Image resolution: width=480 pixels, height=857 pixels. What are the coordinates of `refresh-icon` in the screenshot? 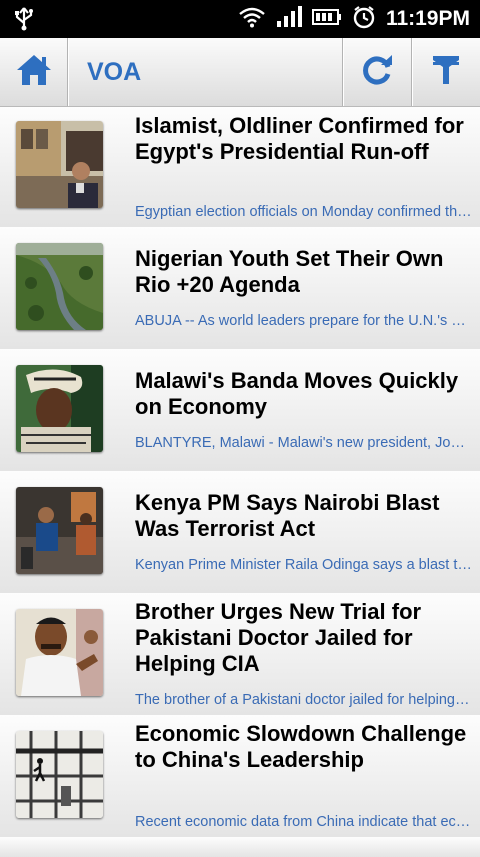 It's located at (377, 72).